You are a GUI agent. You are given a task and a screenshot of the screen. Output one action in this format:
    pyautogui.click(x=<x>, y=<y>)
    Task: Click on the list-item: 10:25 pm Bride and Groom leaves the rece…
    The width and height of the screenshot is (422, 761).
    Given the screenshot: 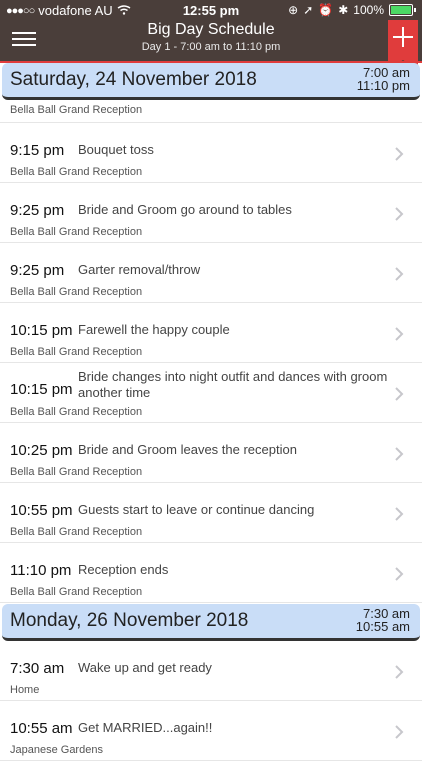 What is the action you would take?
    pyautogui.click(x=211, y=453)
    